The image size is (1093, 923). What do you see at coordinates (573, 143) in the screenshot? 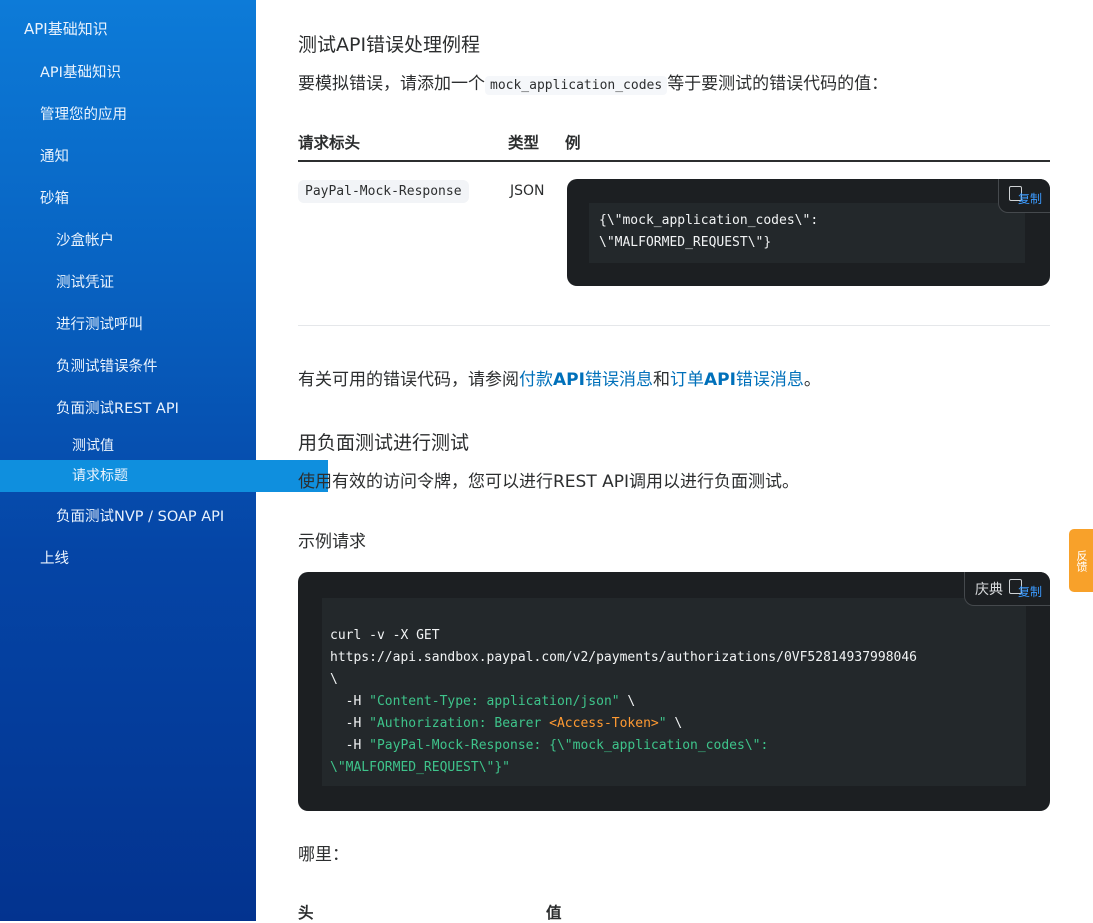
I see `table-header-example: 例` at bounding box center [573, 143].